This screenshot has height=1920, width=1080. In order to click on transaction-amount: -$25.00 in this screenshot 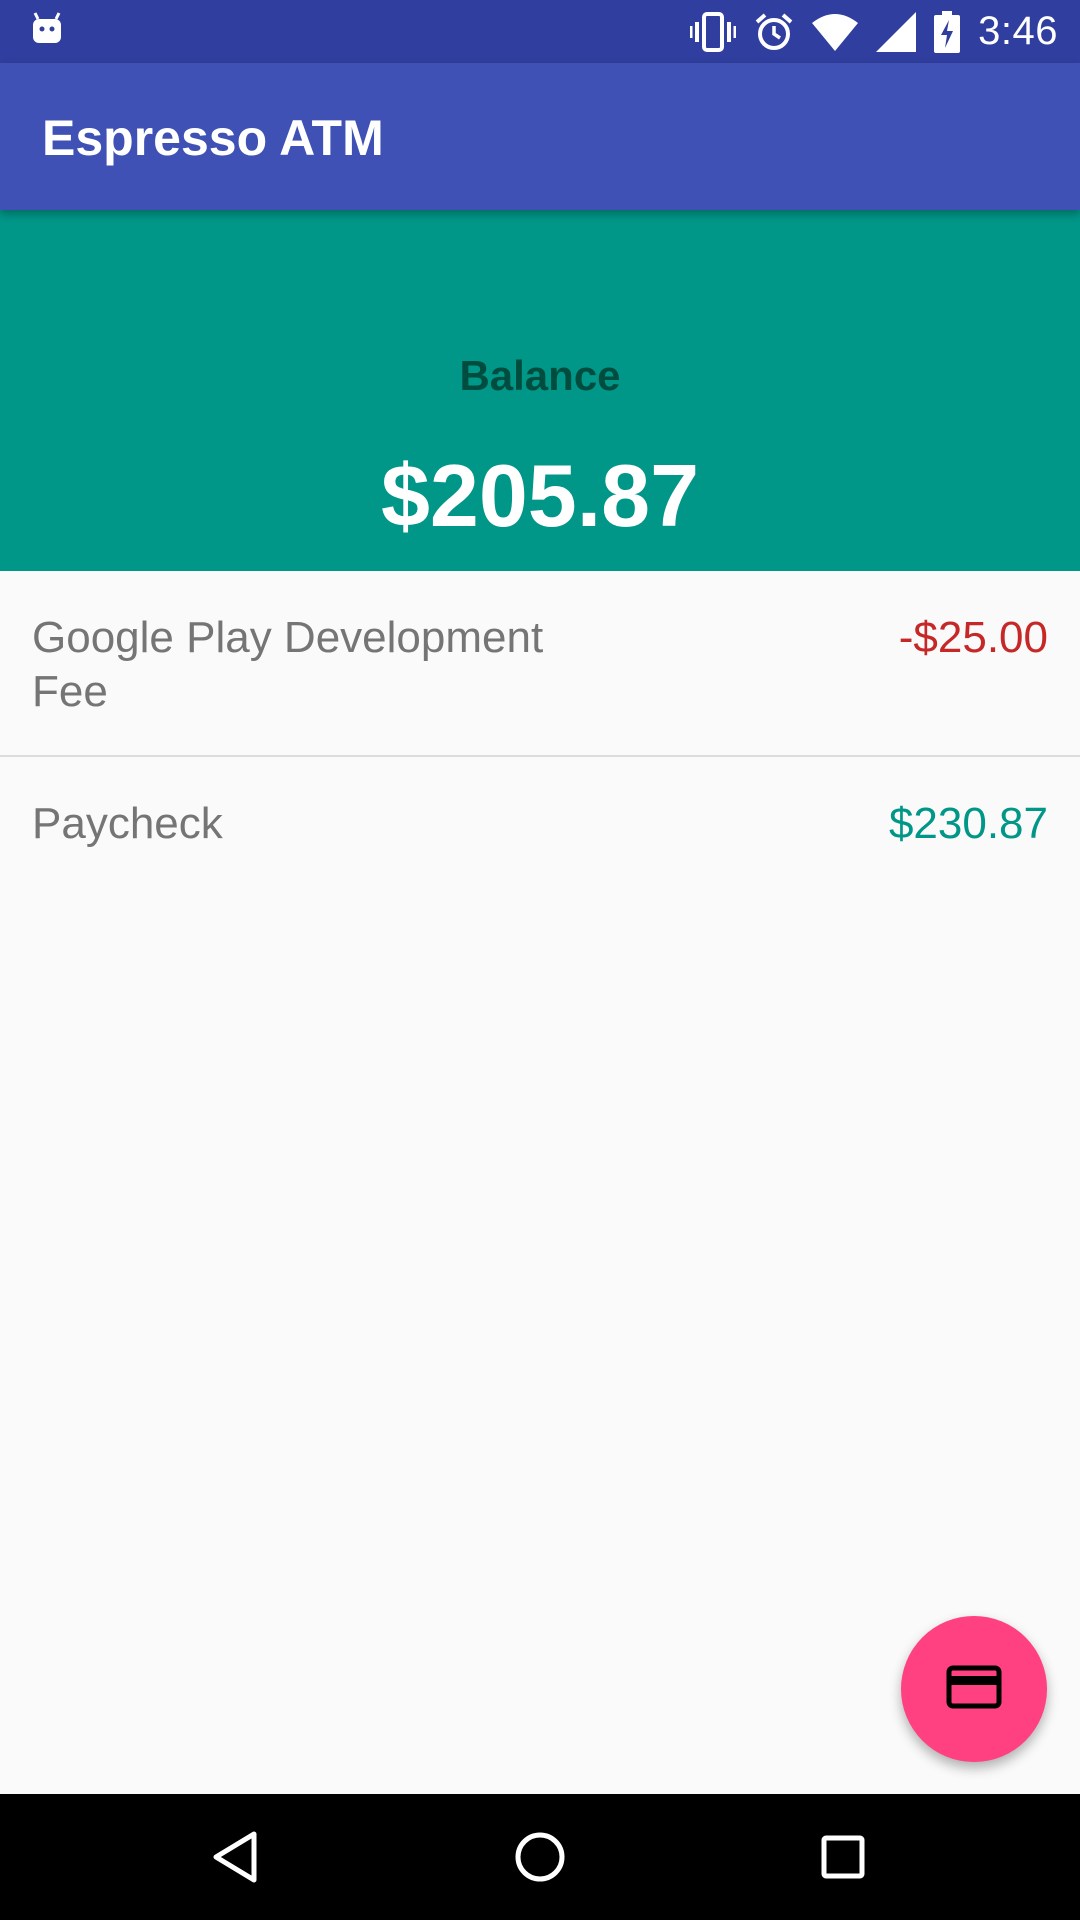, I will do `click(973, 637)`.